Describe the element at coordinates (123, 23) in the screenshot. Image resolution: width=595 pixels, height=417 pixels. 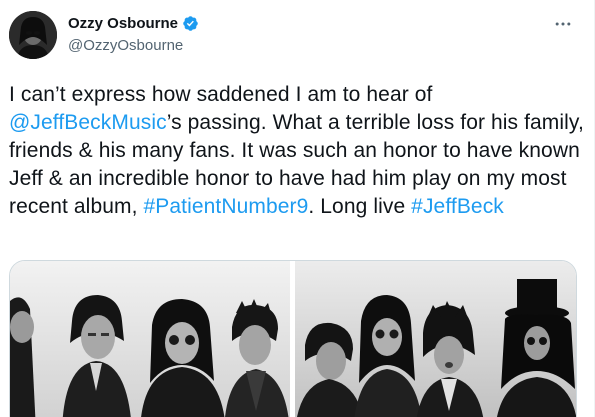
I see `author-display-name: Ozzy Osbourne` at that location.